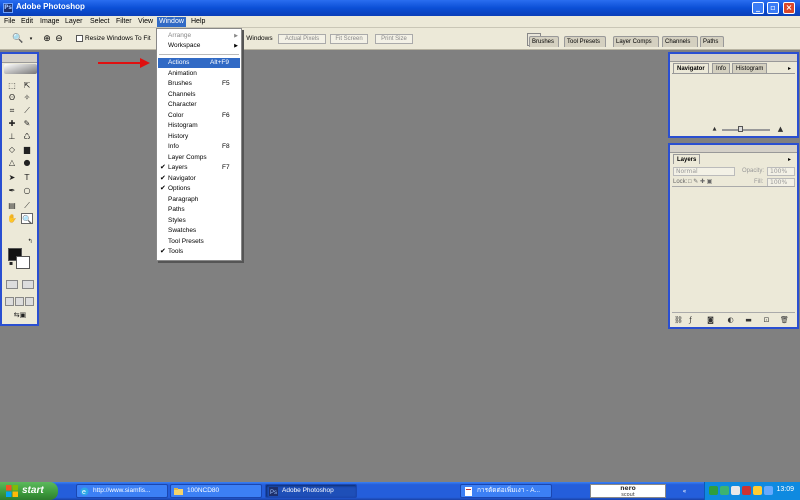 This screenshot has height=500, width=800. What do you see at coordinates (768, 490) in the screenshot?
I see `tray-language-icon` at bounding box center [768, 490].